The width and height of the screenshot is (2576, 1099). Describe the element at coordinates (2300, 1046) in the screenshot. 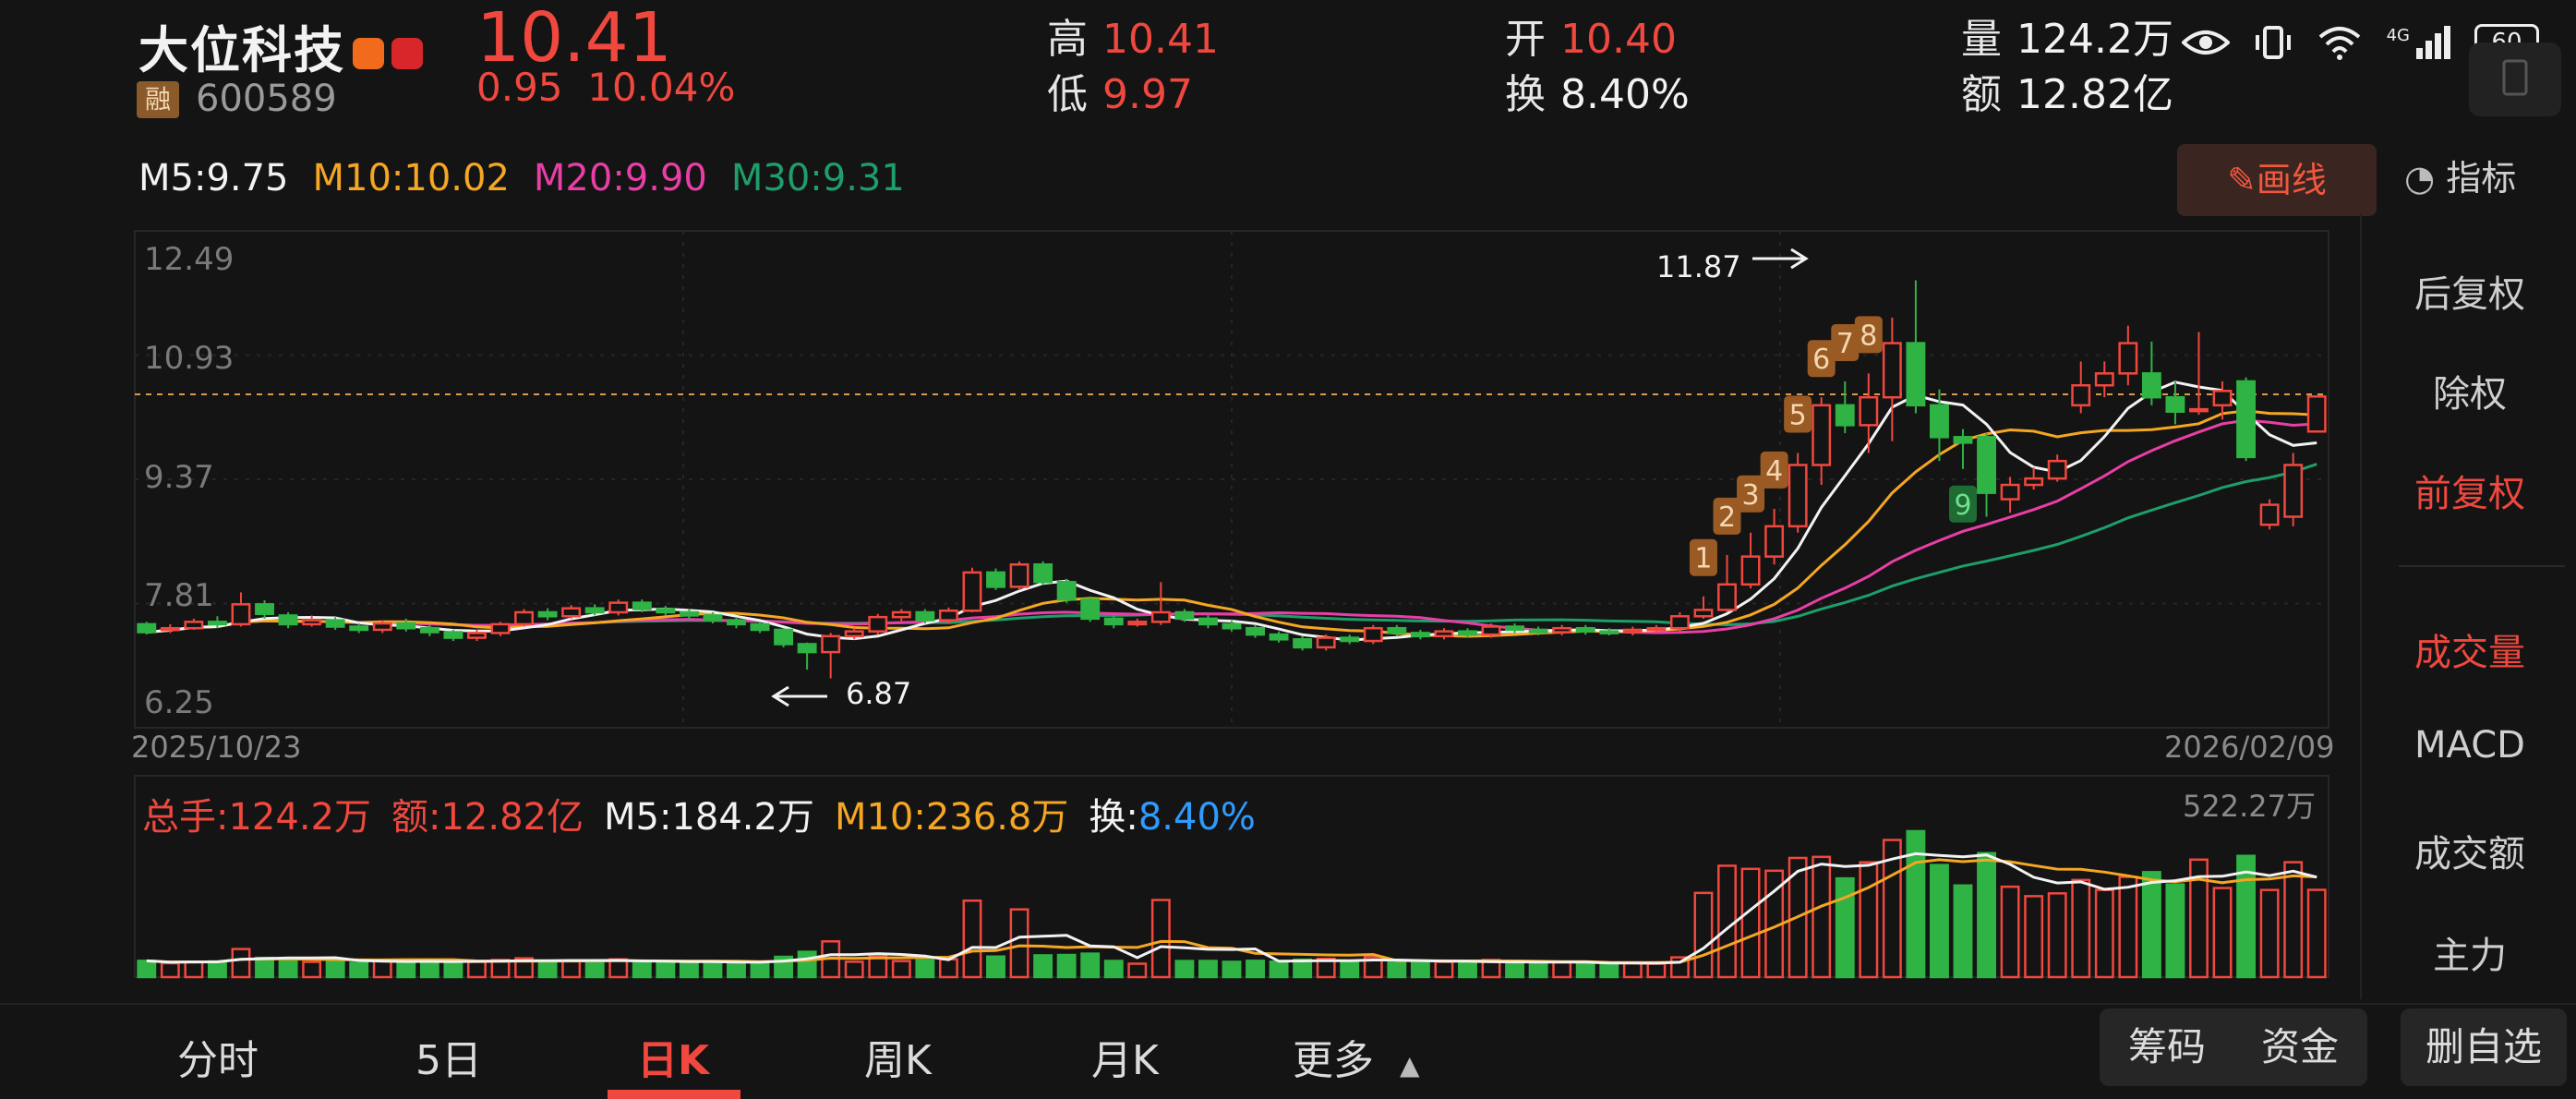

I see `funds-button: 资金` at that location.